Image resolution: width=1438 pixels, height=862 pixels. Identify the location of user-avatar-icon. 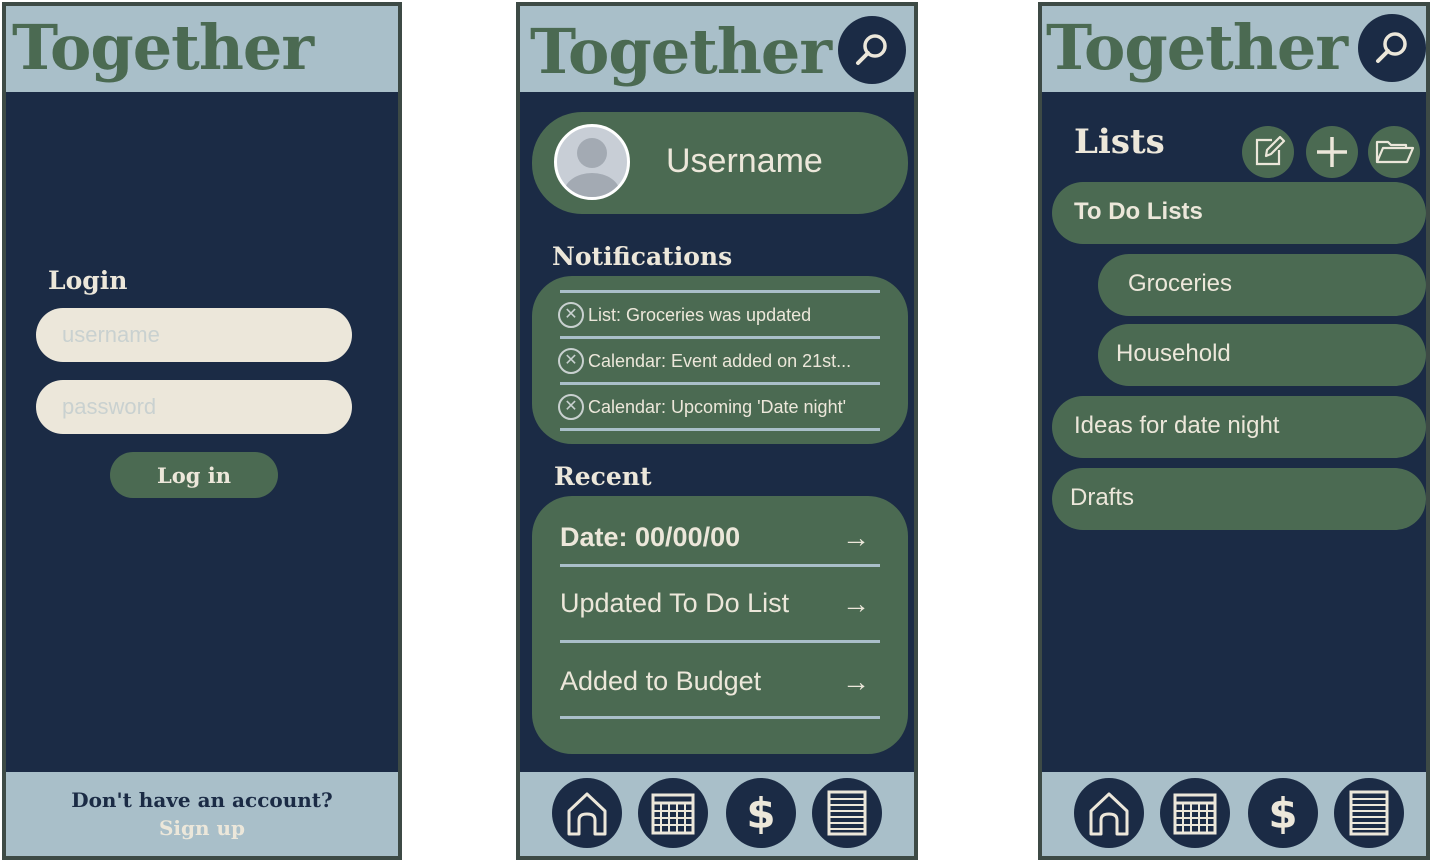
(592, 167).